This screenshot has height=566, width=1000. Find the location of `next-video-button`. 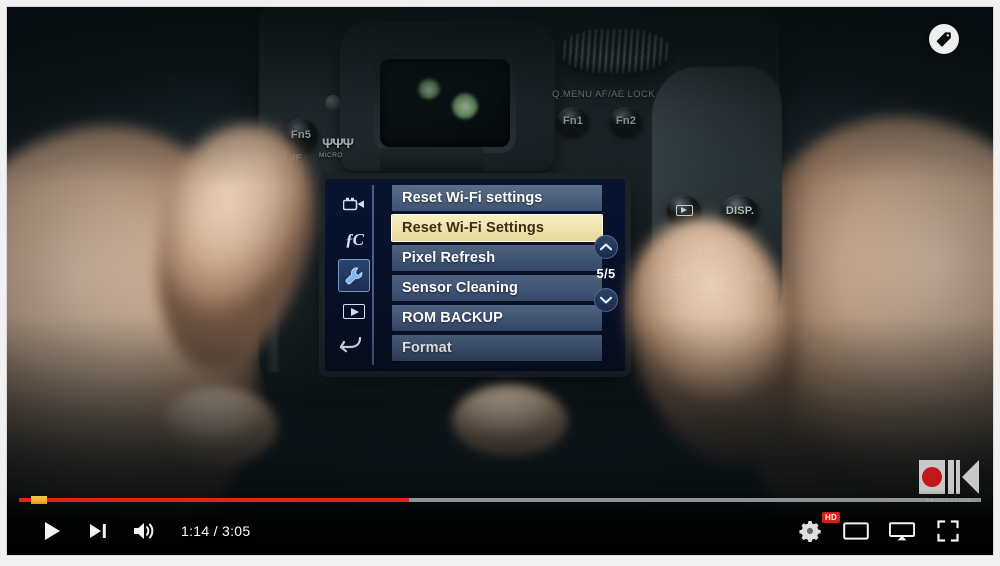

next-video-button is located at coordinates (98, 531).